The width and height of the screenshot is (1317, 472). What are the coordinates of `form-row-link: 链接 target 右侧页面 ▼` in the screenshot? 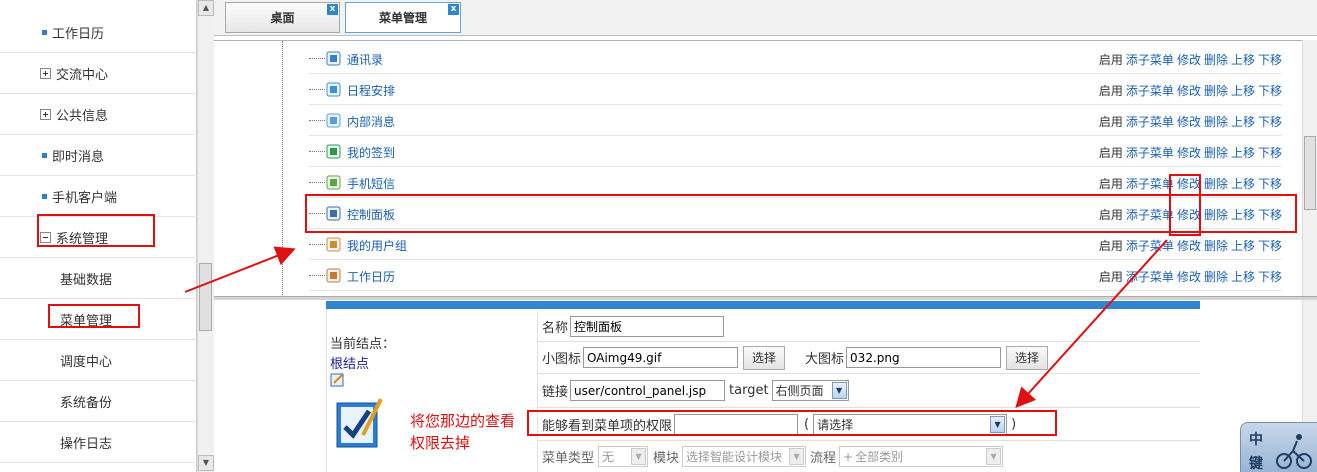 It's located at (868, 391).